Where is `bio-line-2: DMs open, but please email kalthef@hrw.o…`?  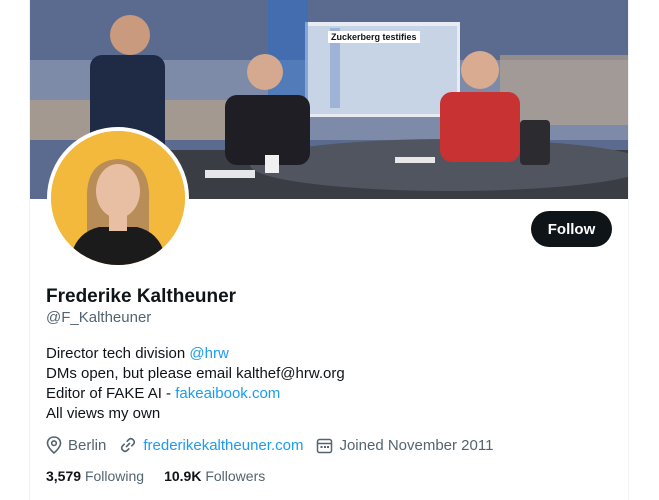
bio-line-2: DMs open, but please email kalthef@hrw.o… is located at coordinates (195, 373).